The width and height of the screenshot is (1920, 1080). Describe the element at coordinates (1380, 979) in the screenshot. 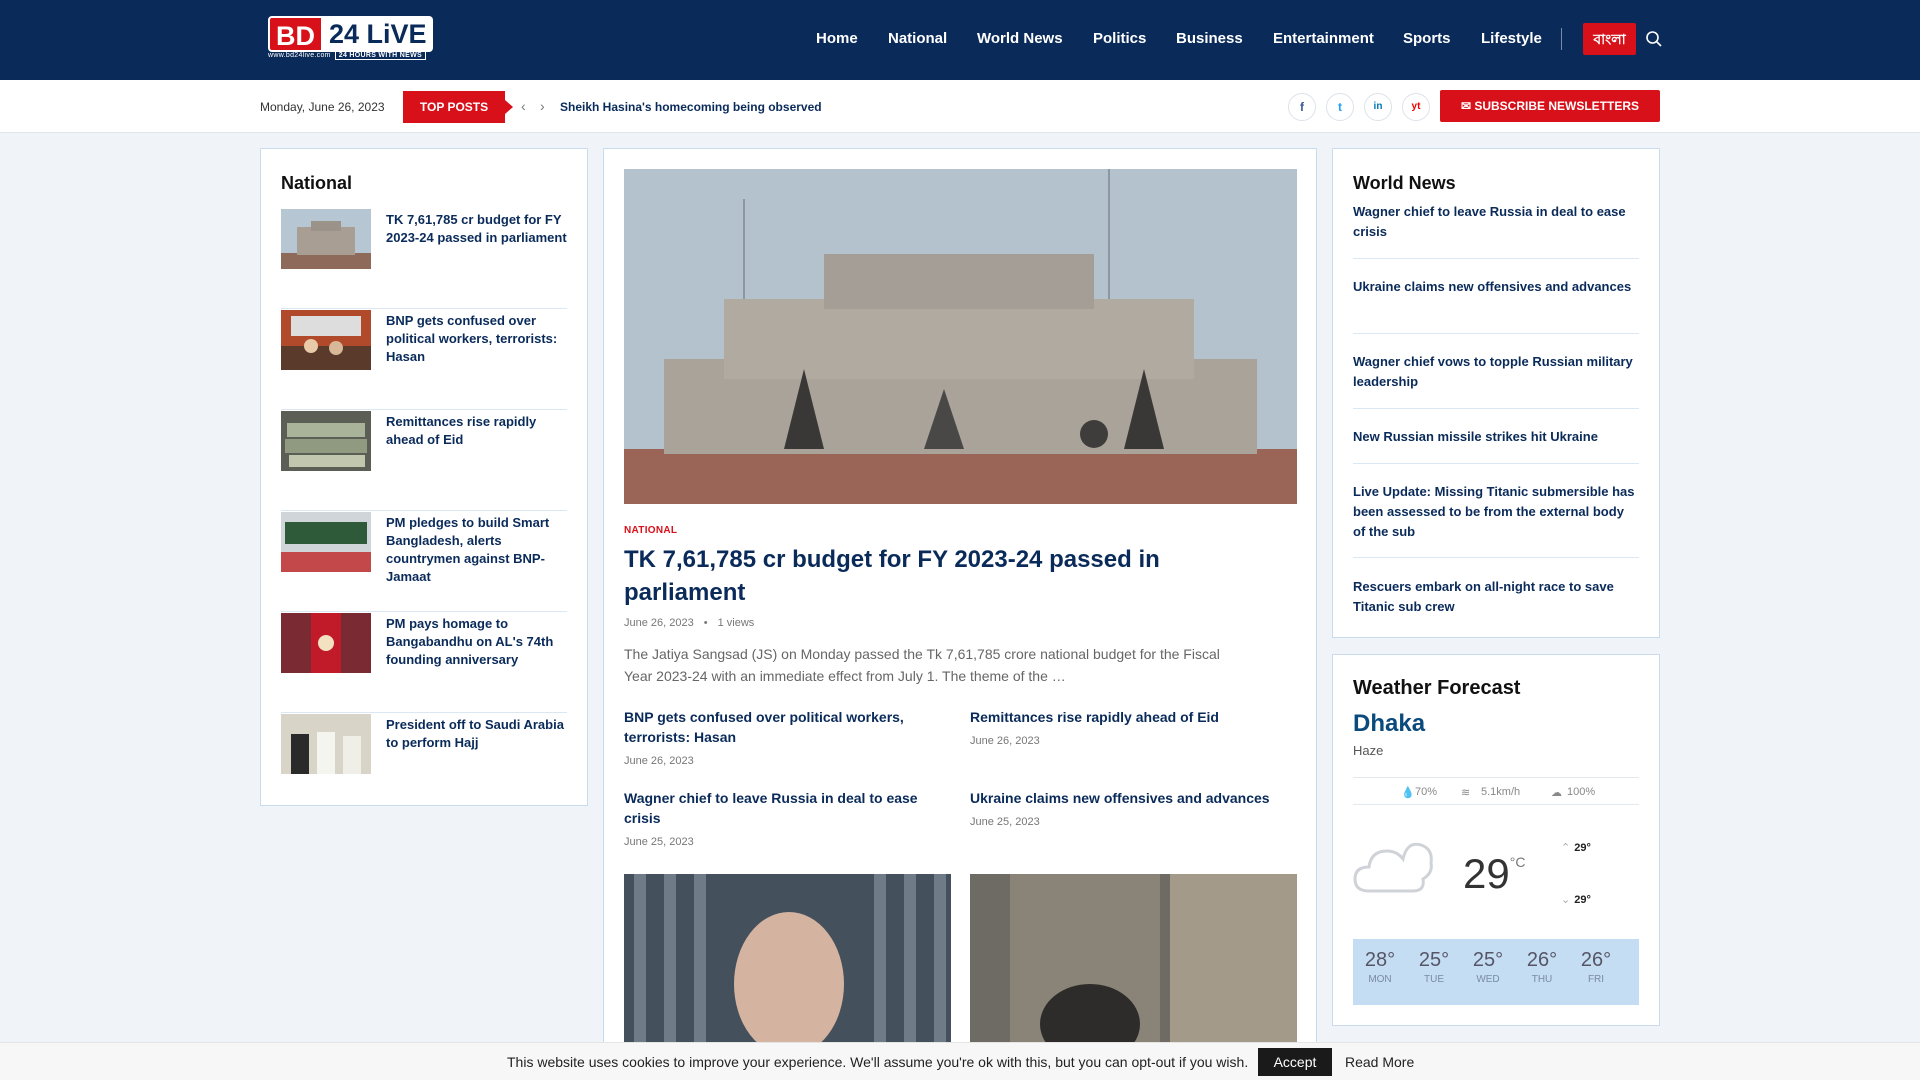

I see `forecast-dayname: MON` at that location.